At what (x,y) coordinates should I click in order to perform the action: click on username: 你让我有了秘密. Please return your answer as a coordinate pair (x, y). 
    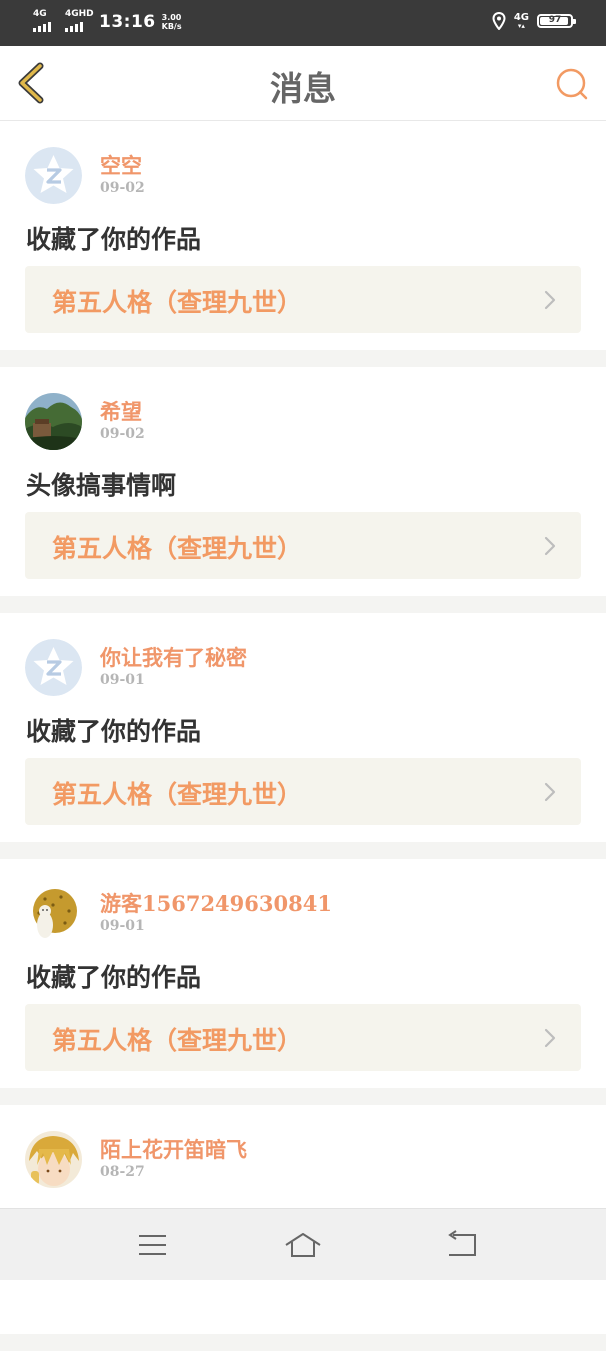
    Looking at the image, I should click on (173, 657).